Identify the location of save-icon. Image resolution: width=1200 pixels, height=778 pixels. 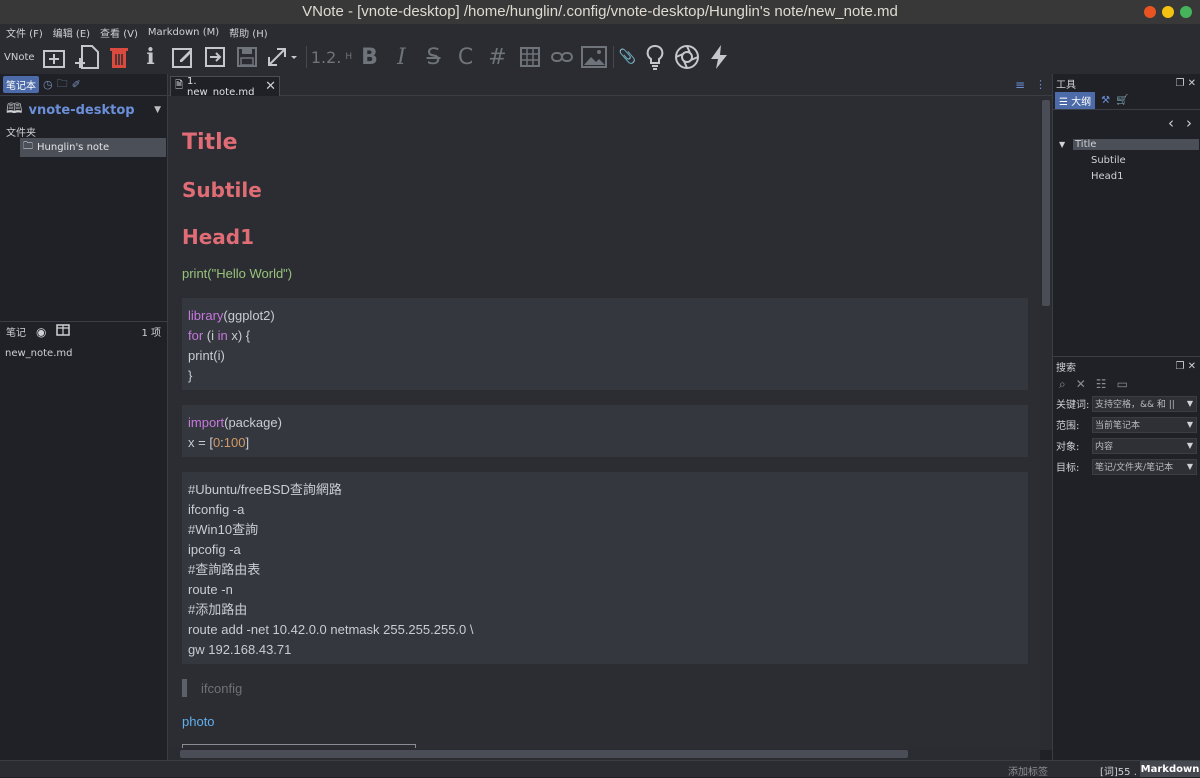
(247, 57).